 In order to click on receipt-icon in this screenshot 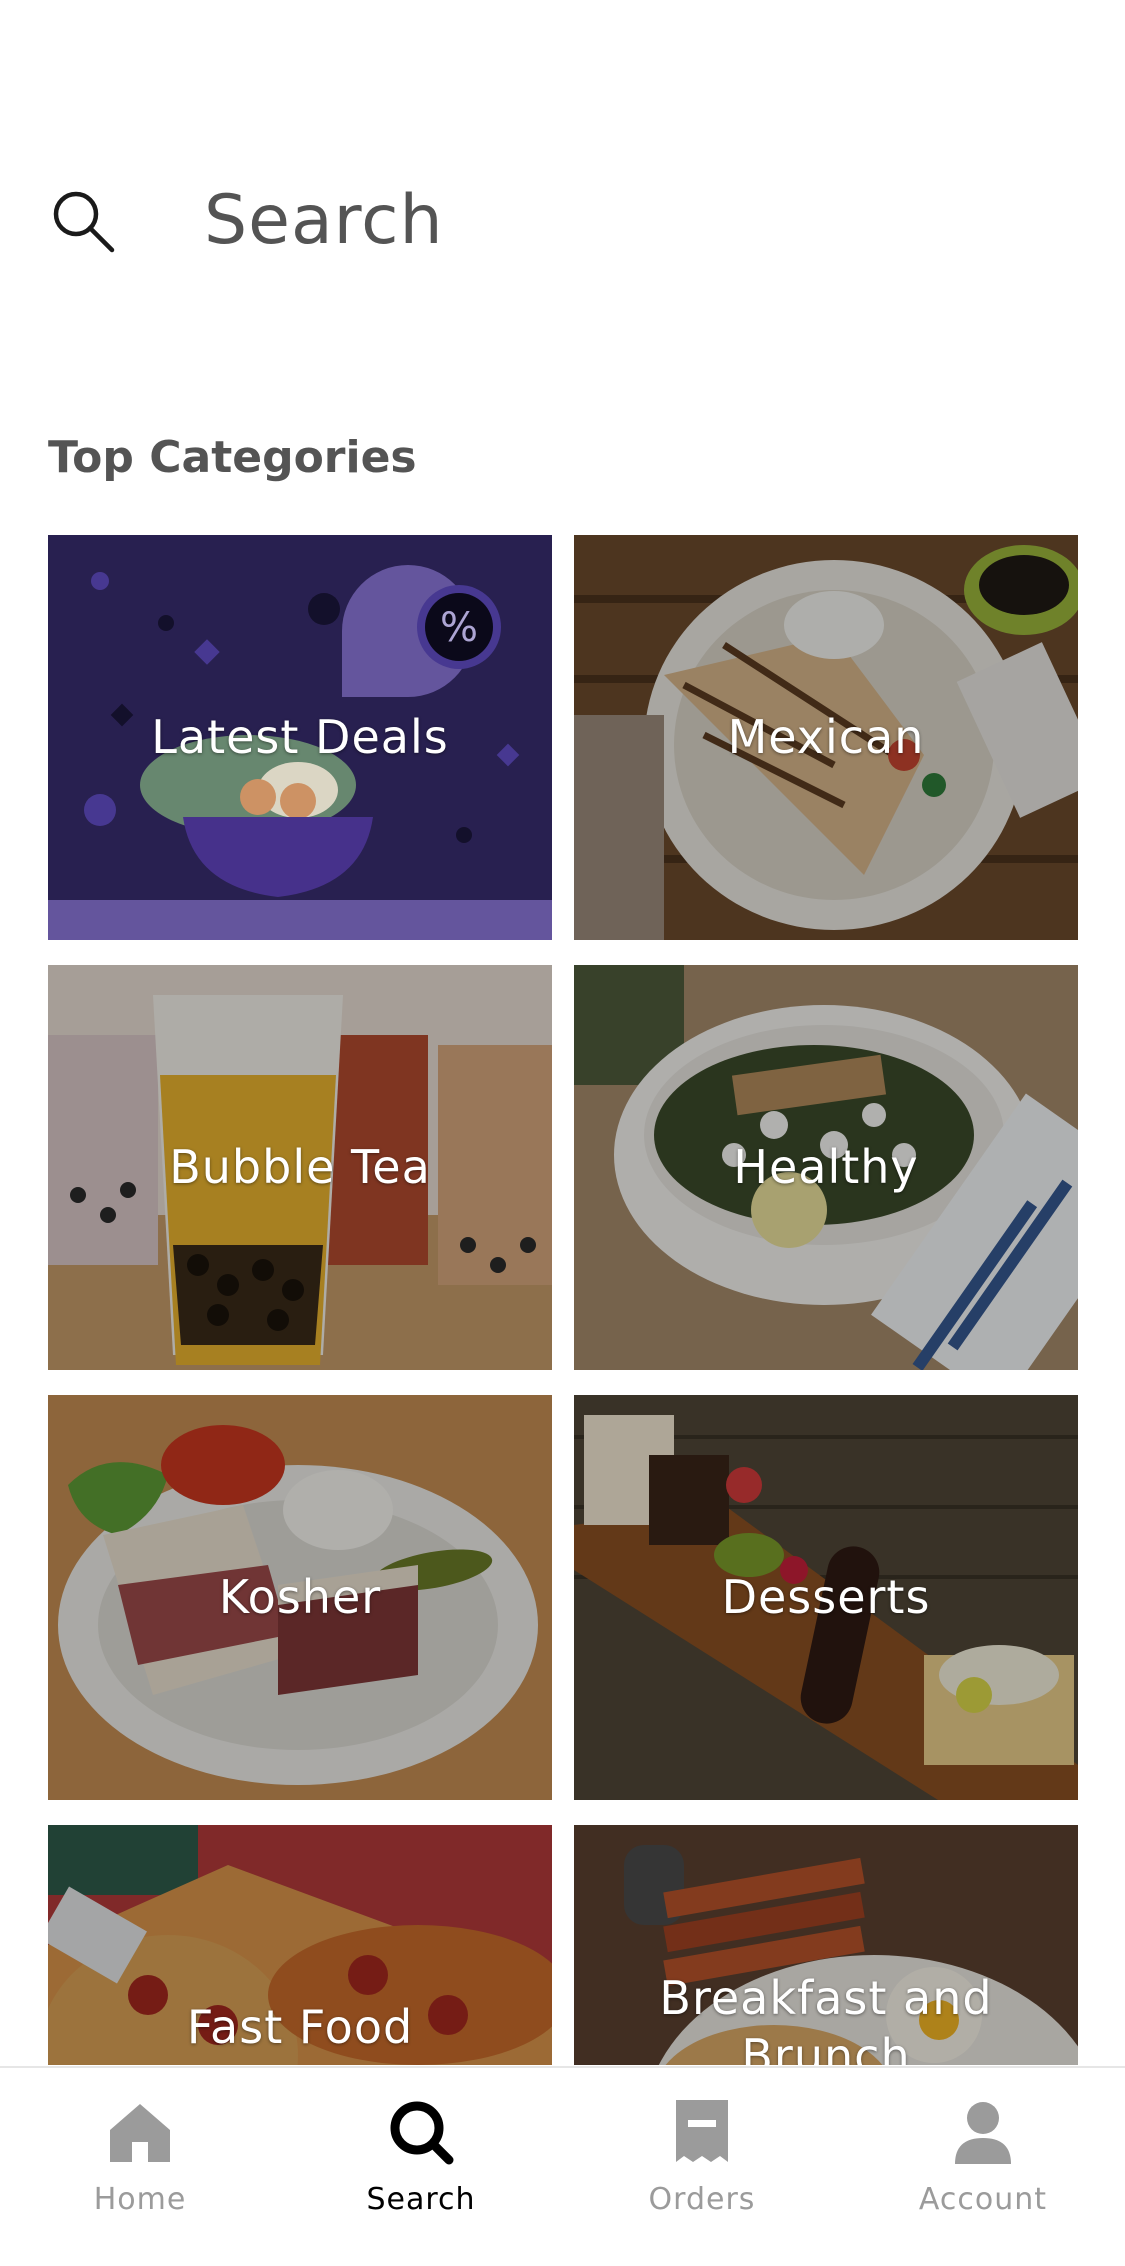, I will do `click(702, 2131)`.